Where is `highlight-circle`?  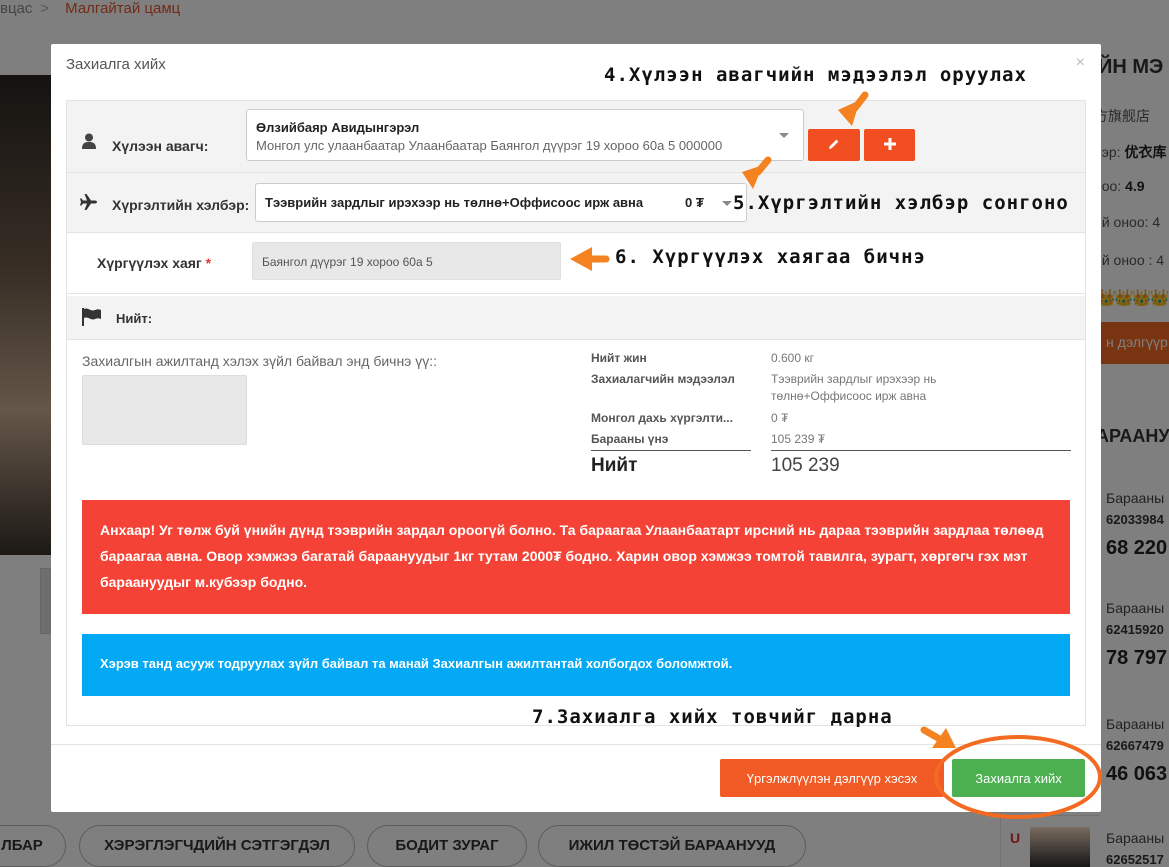 highlight-circle is located at coordinates (1018, 777).